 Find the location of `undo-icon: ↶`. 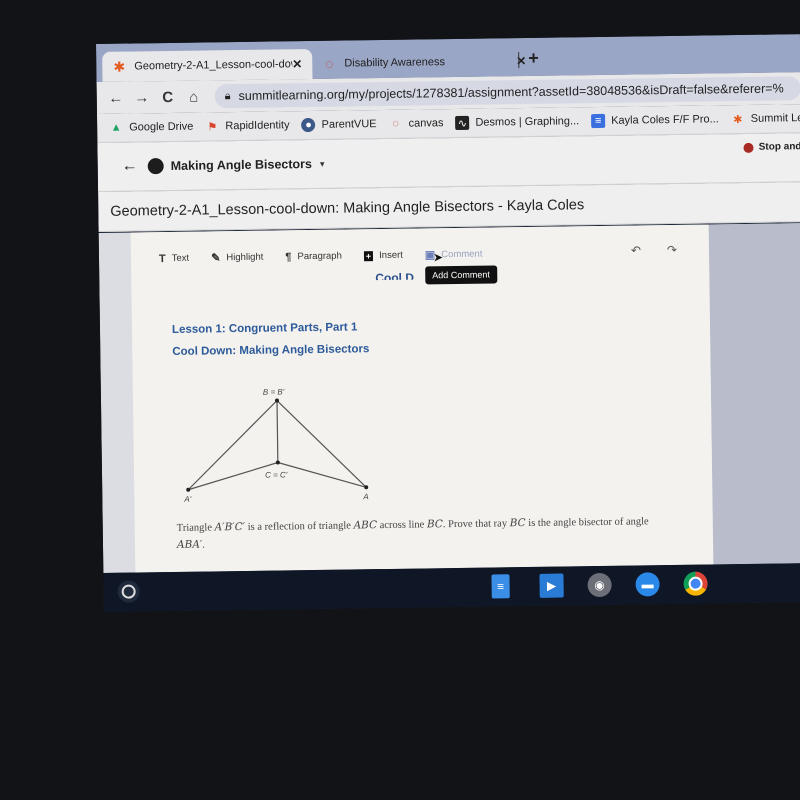

undo-icon: ↶ is located at coordinates (636, 250).